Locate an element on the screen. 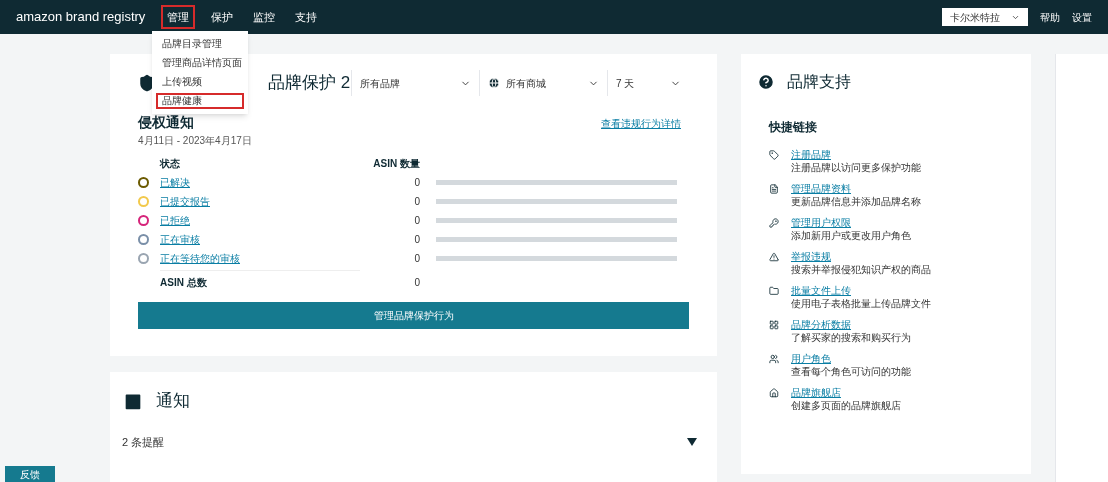 Image resolution: width=1108 pixels, height=482 pixels. logo: amazon brand registry is located at coordinates (81, 17).